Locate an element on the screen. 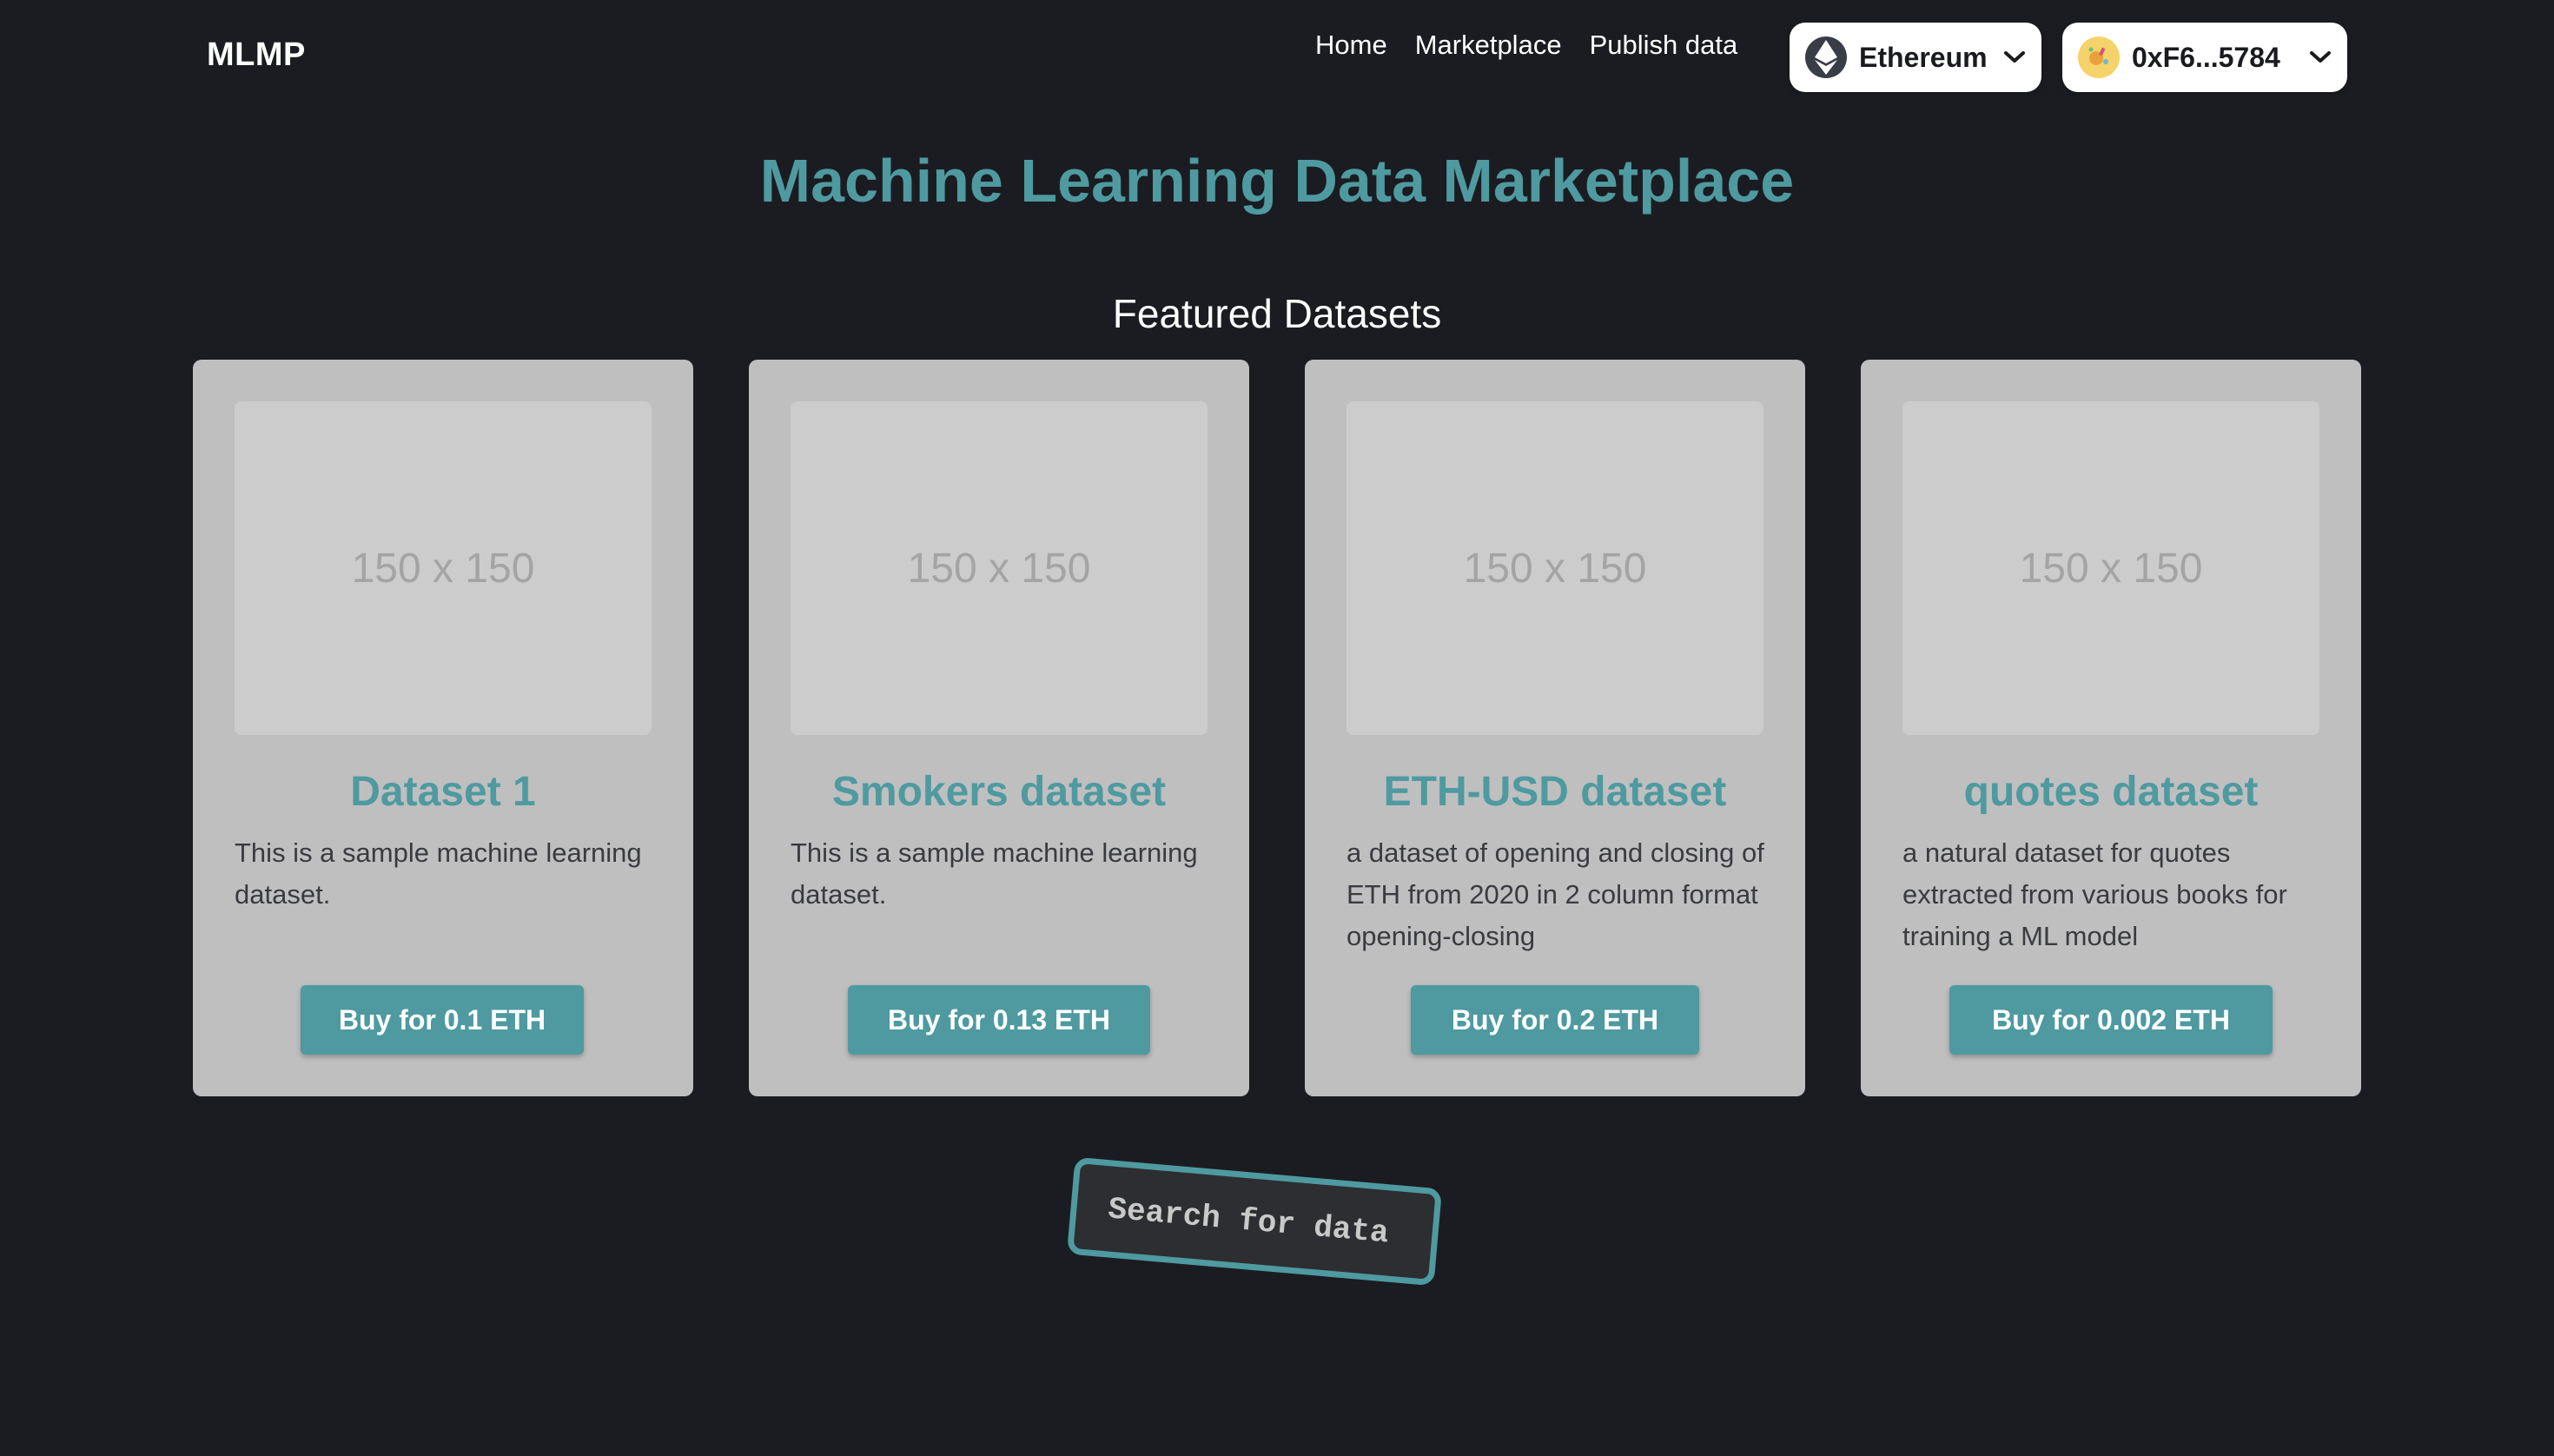 The width and height of the screenshot is (2554, 1456). buy-button: Buy for 0.002 ETH is located at coordinates (2111, 1020).